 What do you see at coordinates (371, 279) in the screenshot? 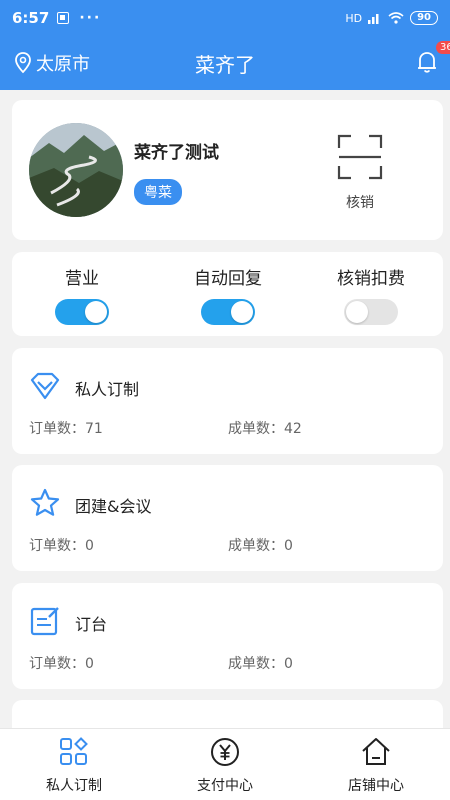
I see `verify-fee-switch-label: 核销扣费` at bounding box center [371, 279].